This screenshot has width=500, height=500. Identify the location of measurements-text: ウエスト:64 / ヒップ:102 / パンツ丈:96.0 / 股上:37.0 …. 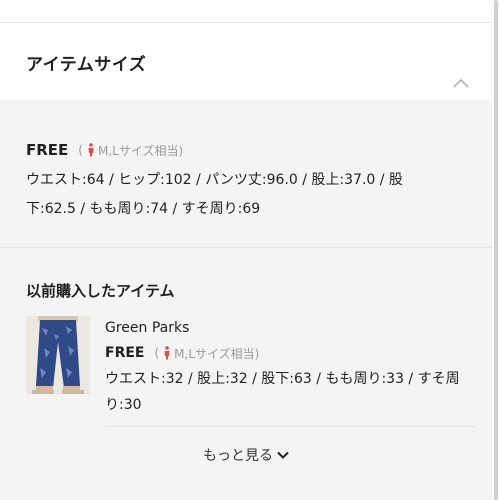
(214, 194).